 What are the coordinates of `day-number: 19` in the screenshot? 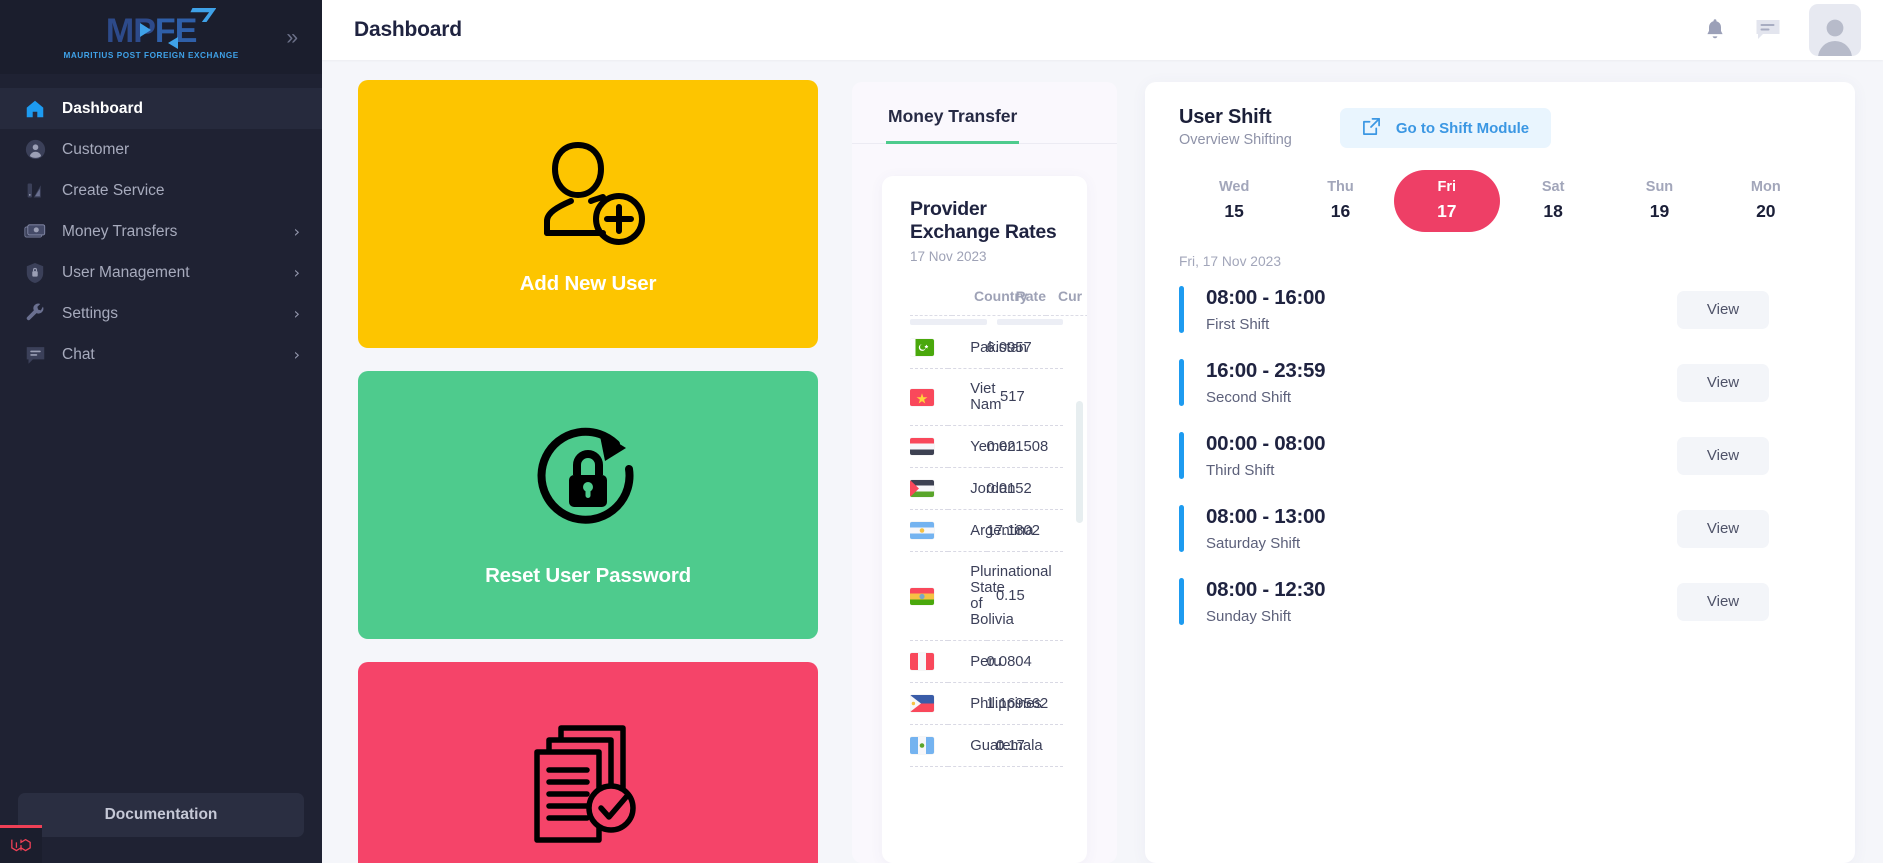 It's located at (1659, 211).